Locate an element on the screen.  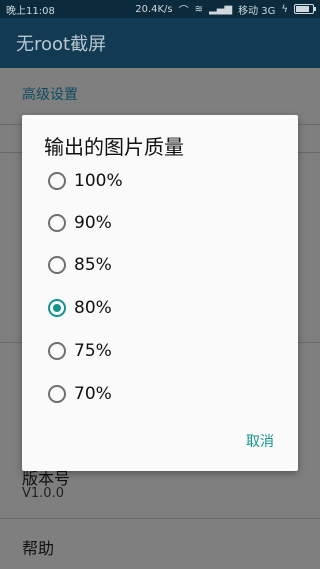
network-speed: 20.4K/s is located at coordinates (154, 9).